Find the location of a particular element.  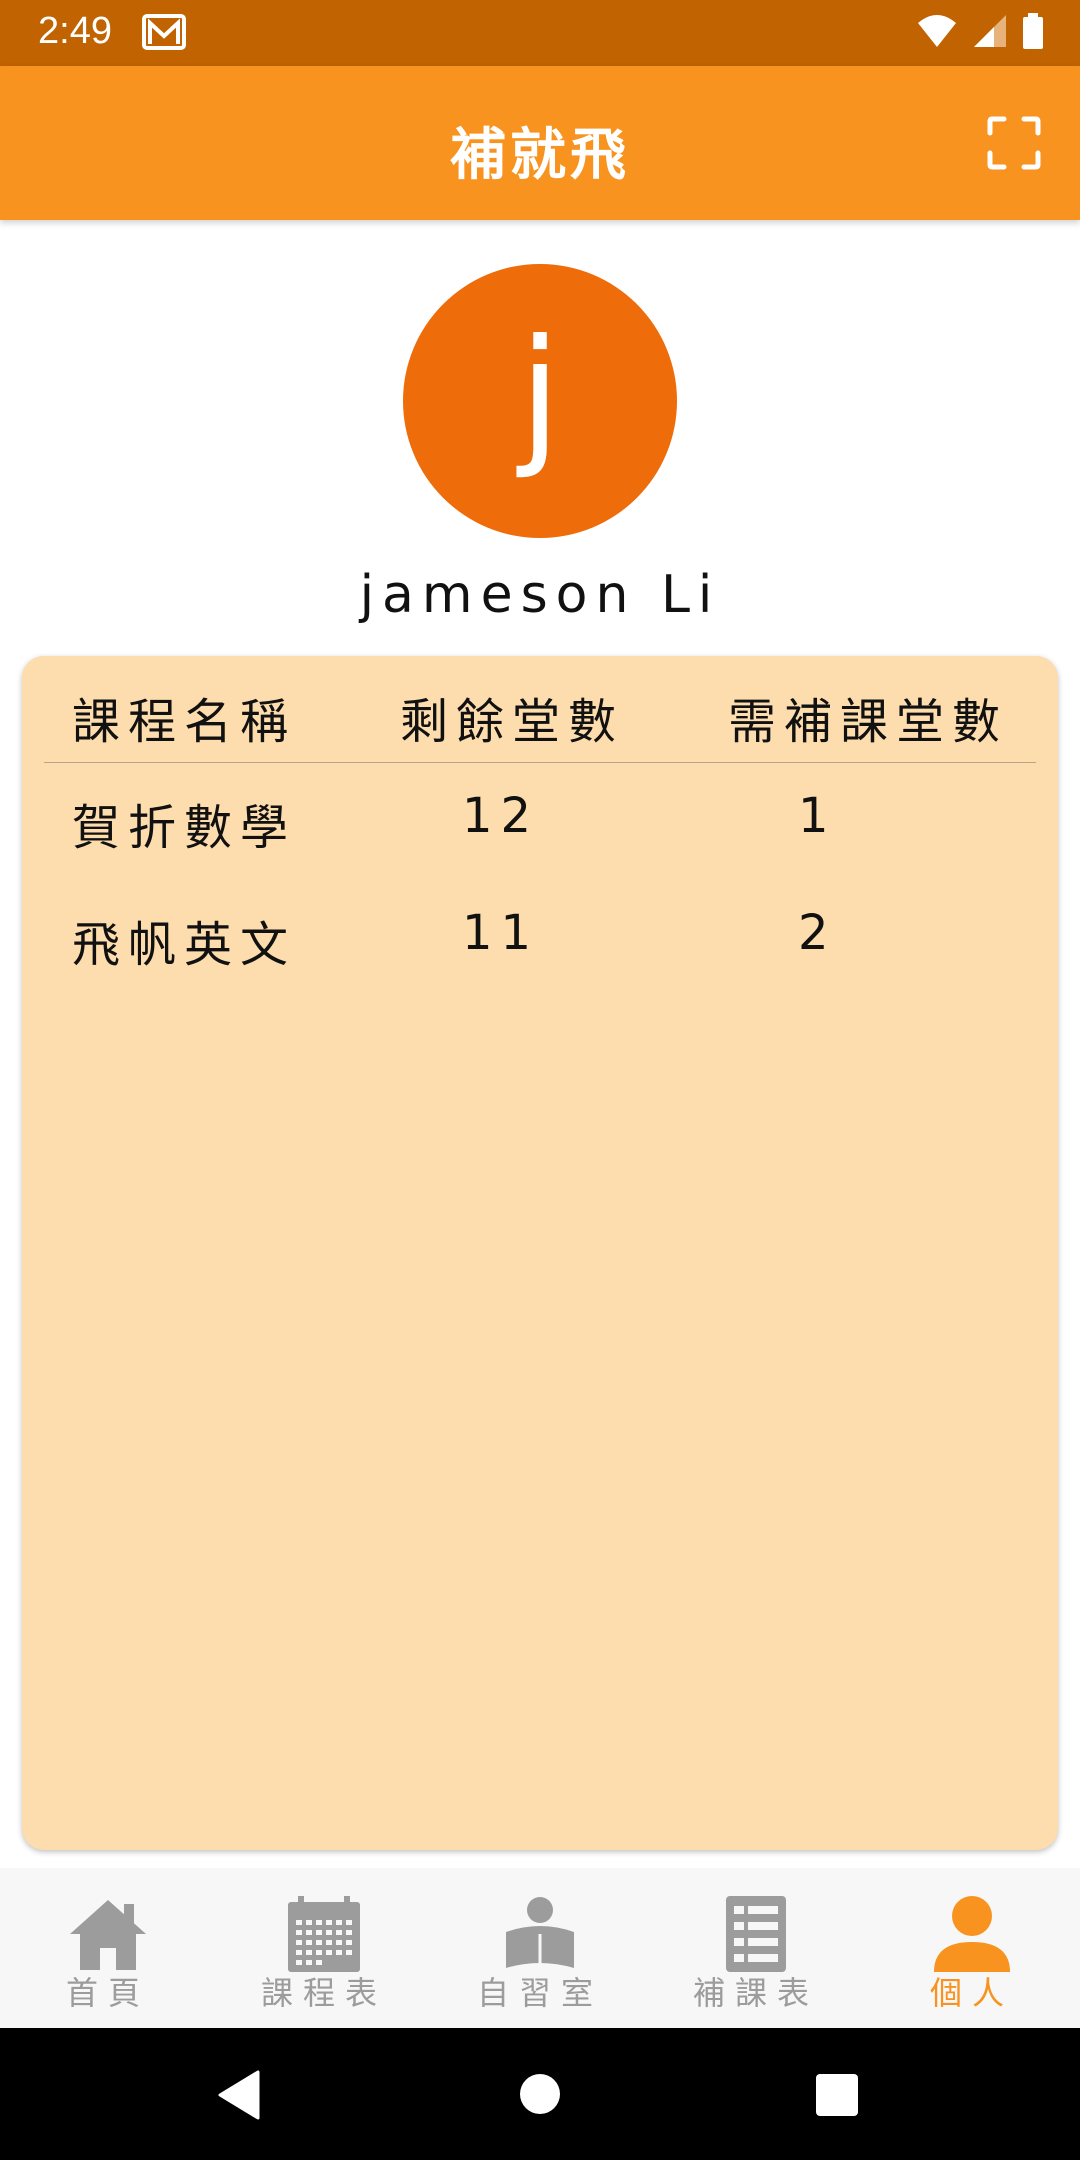

table-row: 賀折數學 12 1 is located at coordinates (540, 843).